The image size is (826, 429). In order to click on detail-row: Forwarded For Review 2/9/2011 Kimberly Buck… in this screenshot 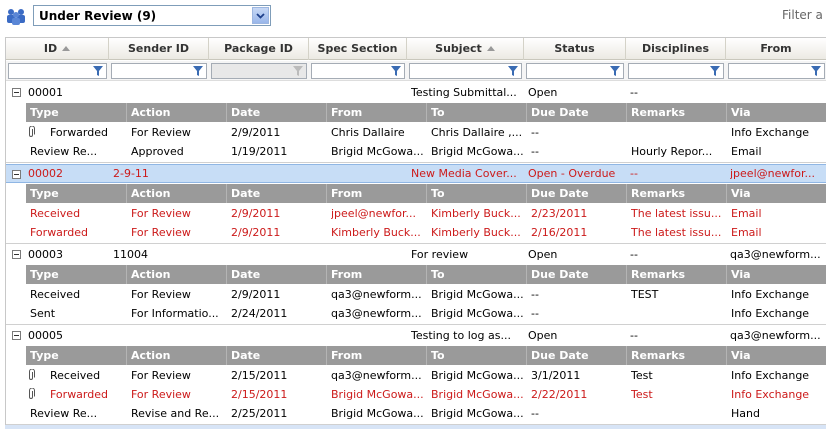, I will do `click(426, 232)`.